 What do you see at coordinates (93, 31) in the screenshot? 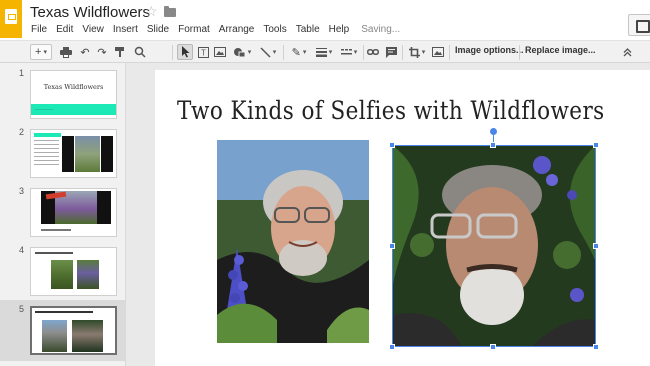
I see `menu-view: View` at bounding box center [93, 31].